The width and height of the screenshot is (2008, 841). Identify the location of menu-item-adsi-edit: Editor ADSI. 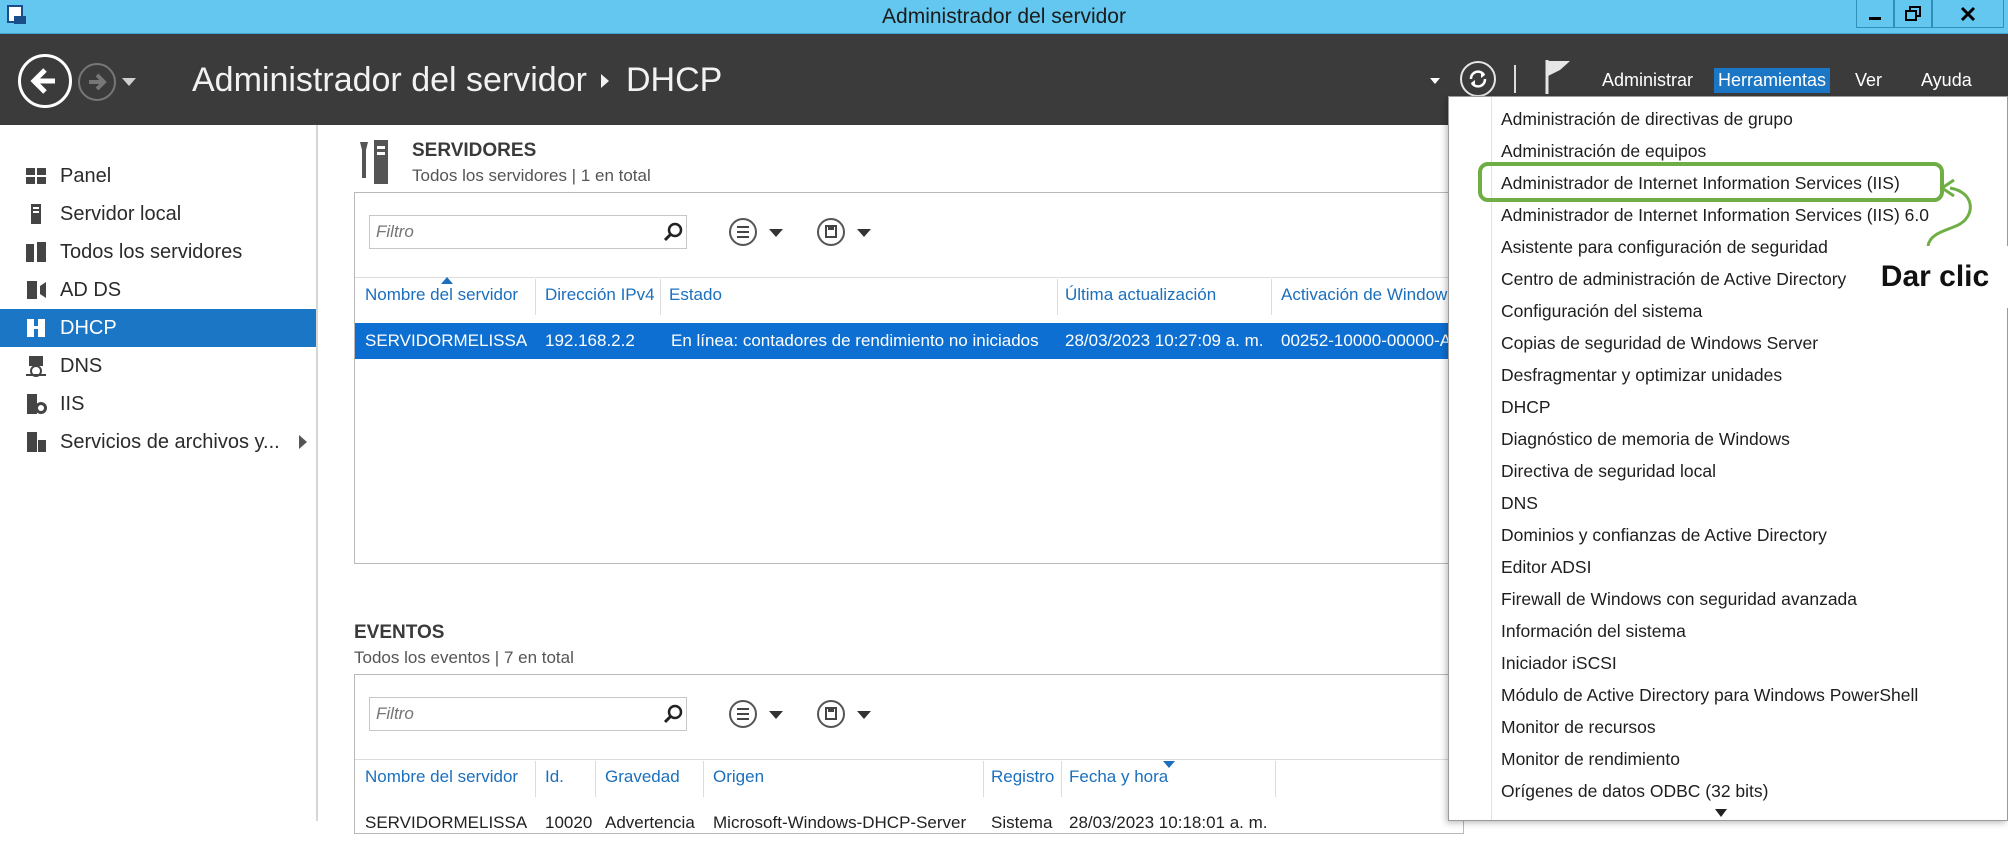
(1546, 567).